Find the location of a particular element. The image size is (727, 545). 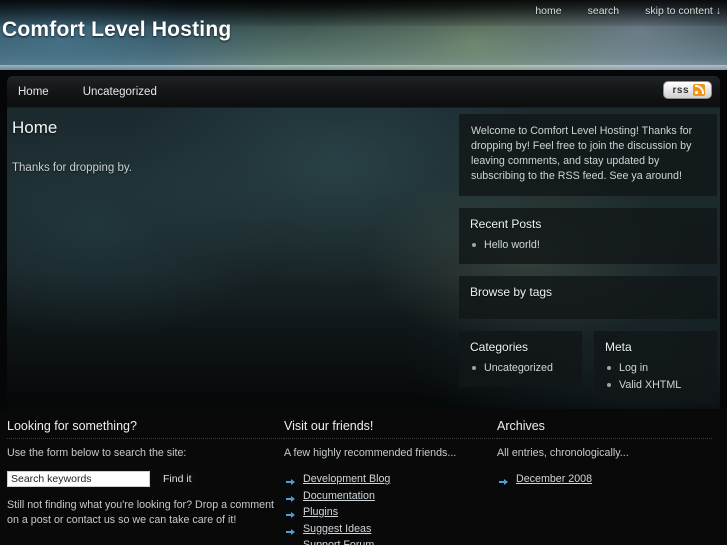

meta-link-valid-xhtml: Valid XHTML is located at coordinates (650, 385).